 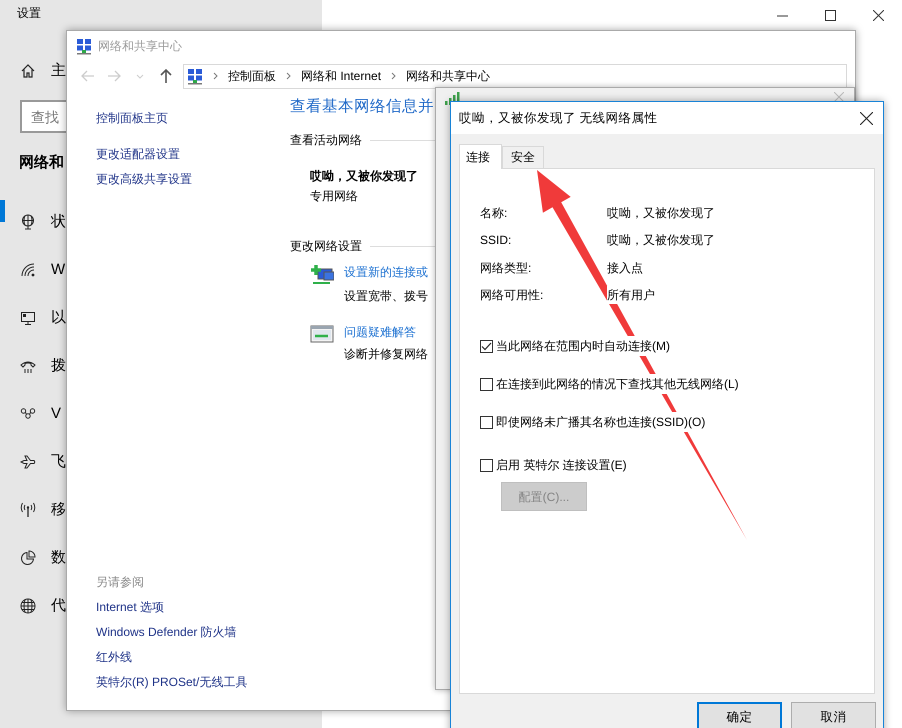 I want to click on window-icon, so click(x=322, y=334).